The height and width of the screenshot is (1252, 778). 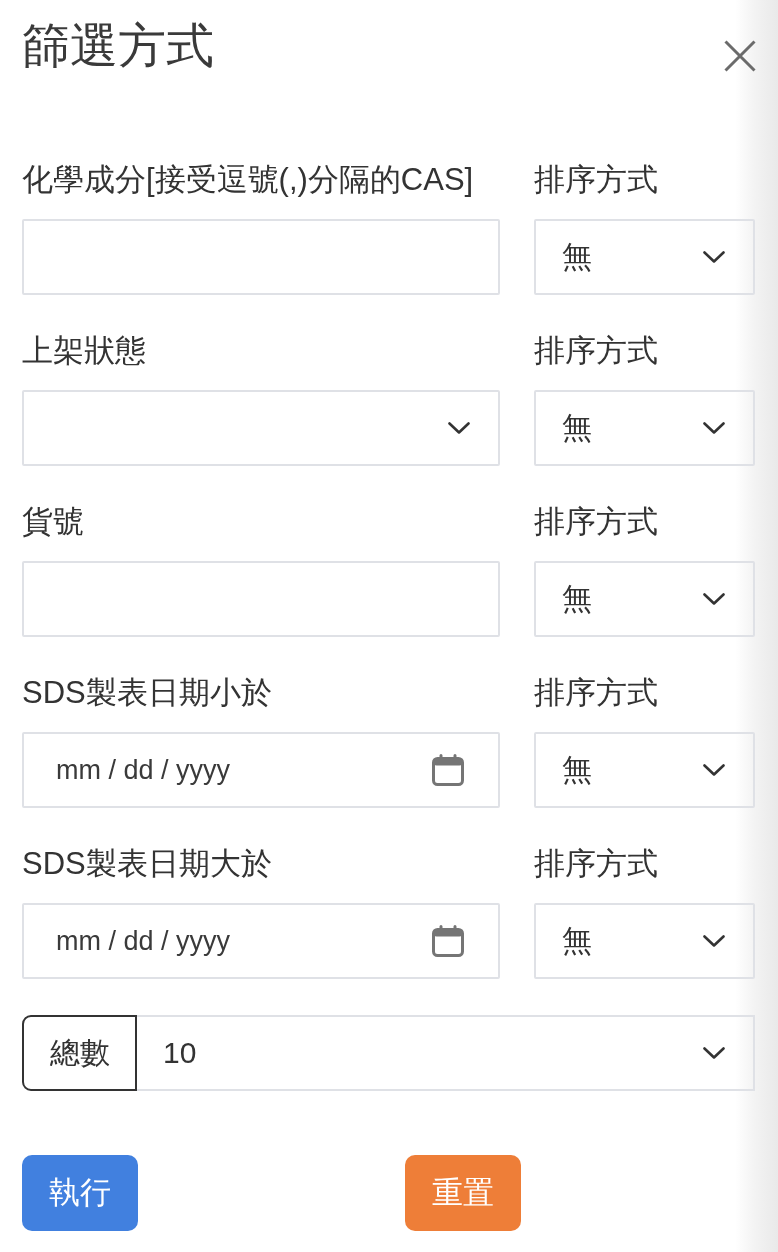 What do you see at coordinates (248, 180) in the screenshot?
I see `field-label: 化學成分[接受逗號(,)分隔的CAS]` at bounding box center [248, 180].